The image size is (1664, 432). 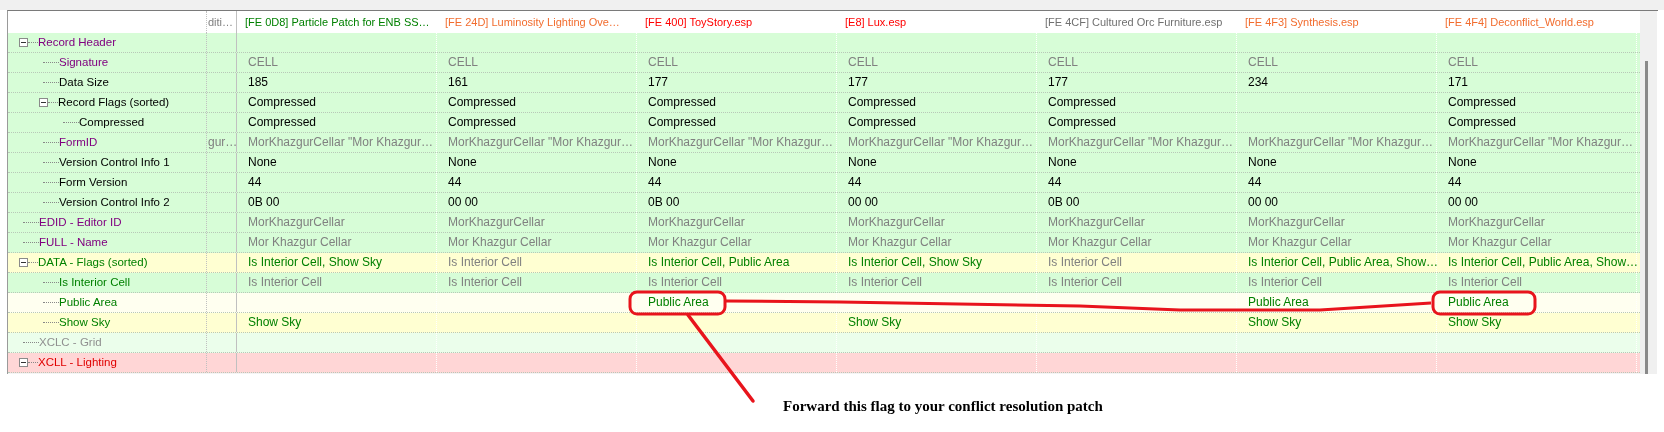 I want to click on table-cell: 234, so click(x=1258, y=82).